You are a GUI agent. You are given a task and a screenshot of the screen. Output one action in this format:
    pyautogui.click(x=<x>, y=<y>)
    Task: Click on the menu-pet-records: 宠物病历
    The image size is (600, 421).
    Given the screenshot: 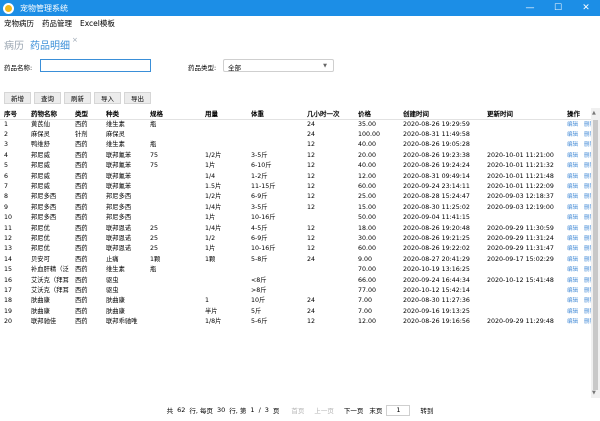 What is the action you would take?
    pyautogui.click(x=19, y=23)
    